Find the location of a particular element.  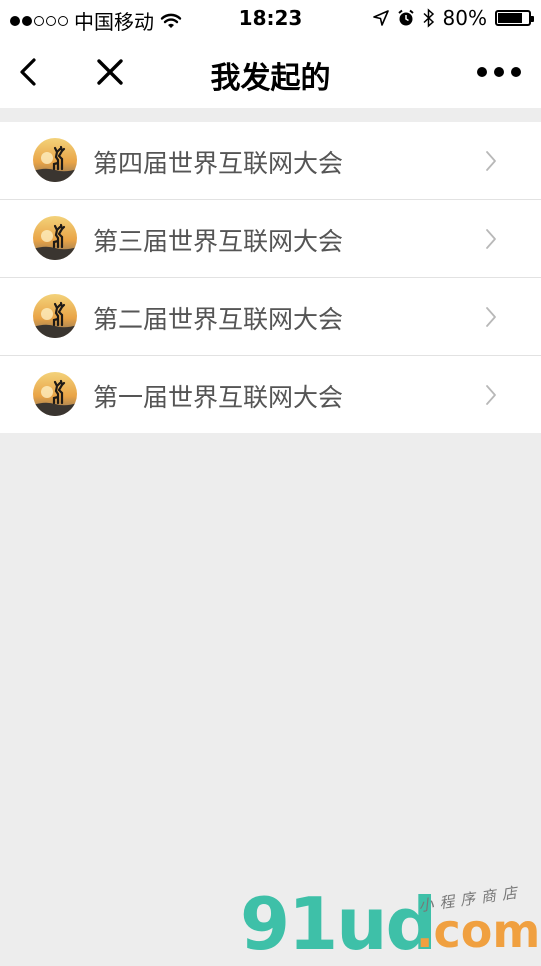

list-item-label: 第四届世界互联网大会 is located at coordinates (218, 163).